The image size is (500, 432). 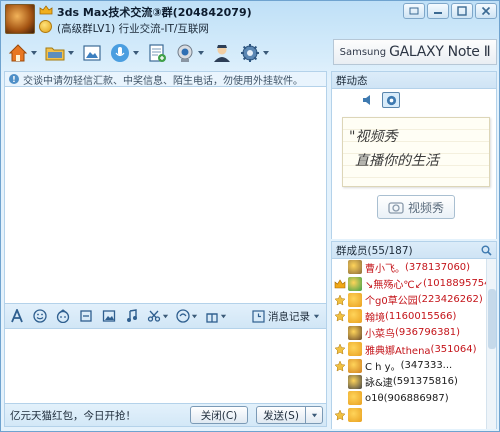 What do you see at coordinates (414, 349) in the screenshot?
I see `member-row: 雅典娜Athena (351064)` at bounding box center [414, 349].